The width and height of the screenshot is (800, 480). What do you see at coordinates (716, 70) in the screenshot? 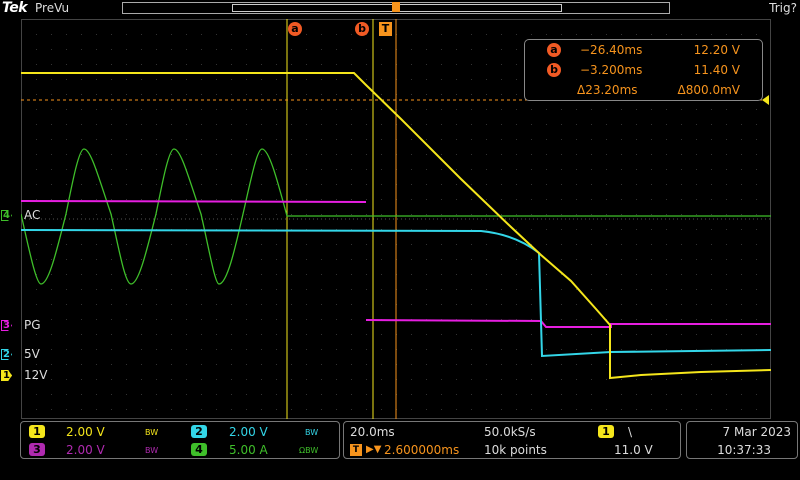
I see `cursor-b-value: 11.40 V` at bounding box center [716, 70].